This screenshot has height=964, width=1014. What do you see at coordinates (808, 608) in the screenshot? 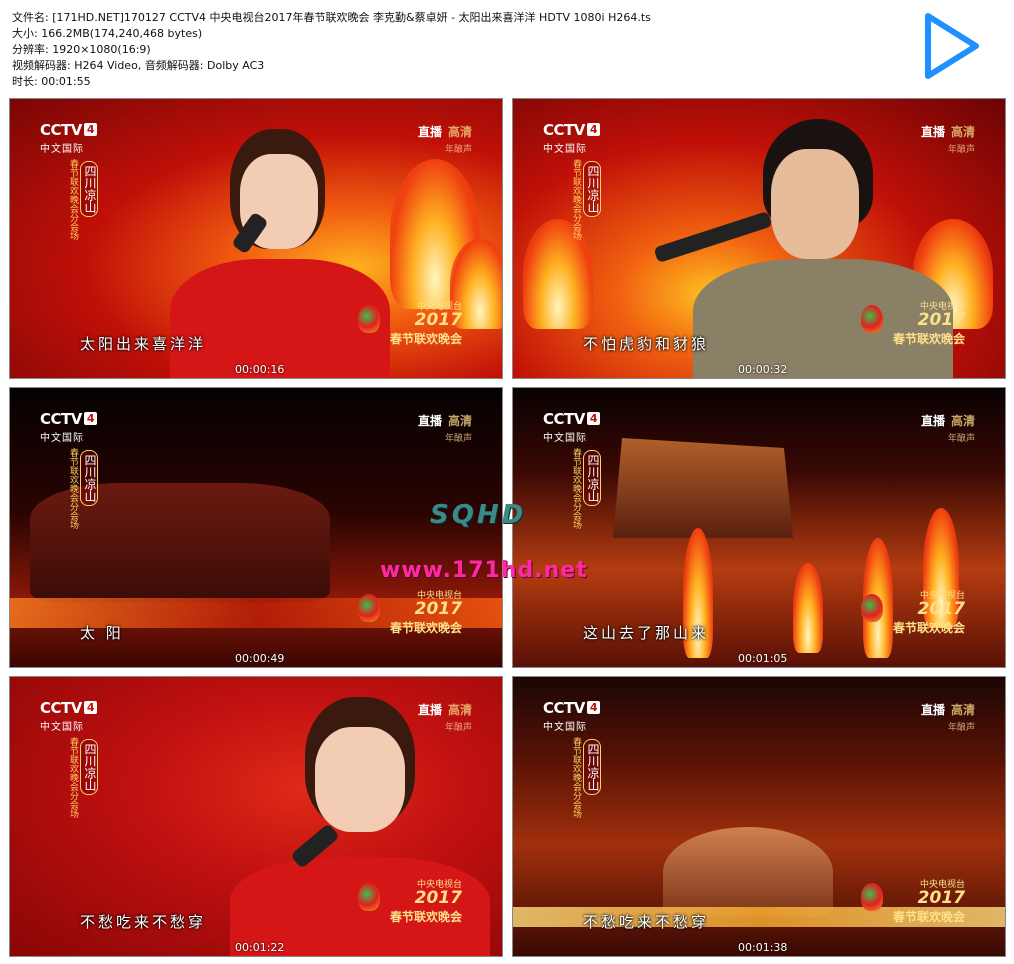
I see `fire-graphic` at bounding box center [808, 608].